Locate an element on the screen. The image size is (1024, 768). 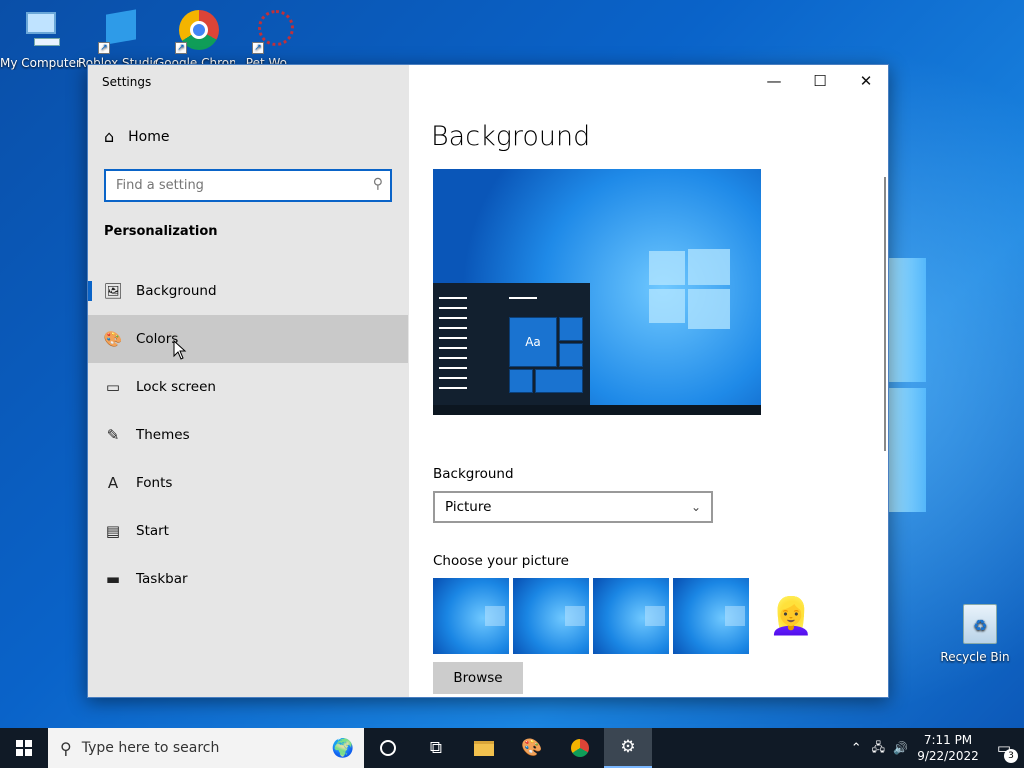
volume-icon: 🔊 is located at coordinates (900, 748).